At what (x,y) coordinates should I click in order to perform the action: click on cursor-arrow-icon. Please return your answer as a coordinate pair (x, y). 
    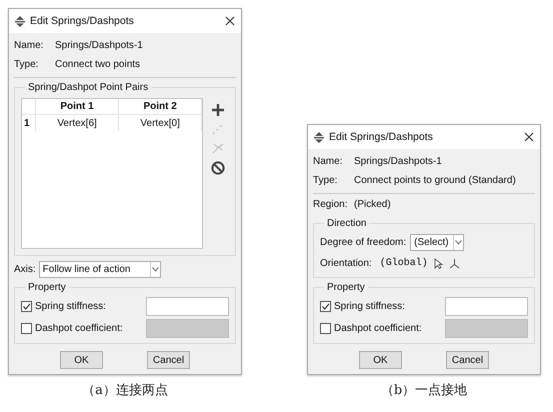
    Looking at the image, I should click on (438, 263).